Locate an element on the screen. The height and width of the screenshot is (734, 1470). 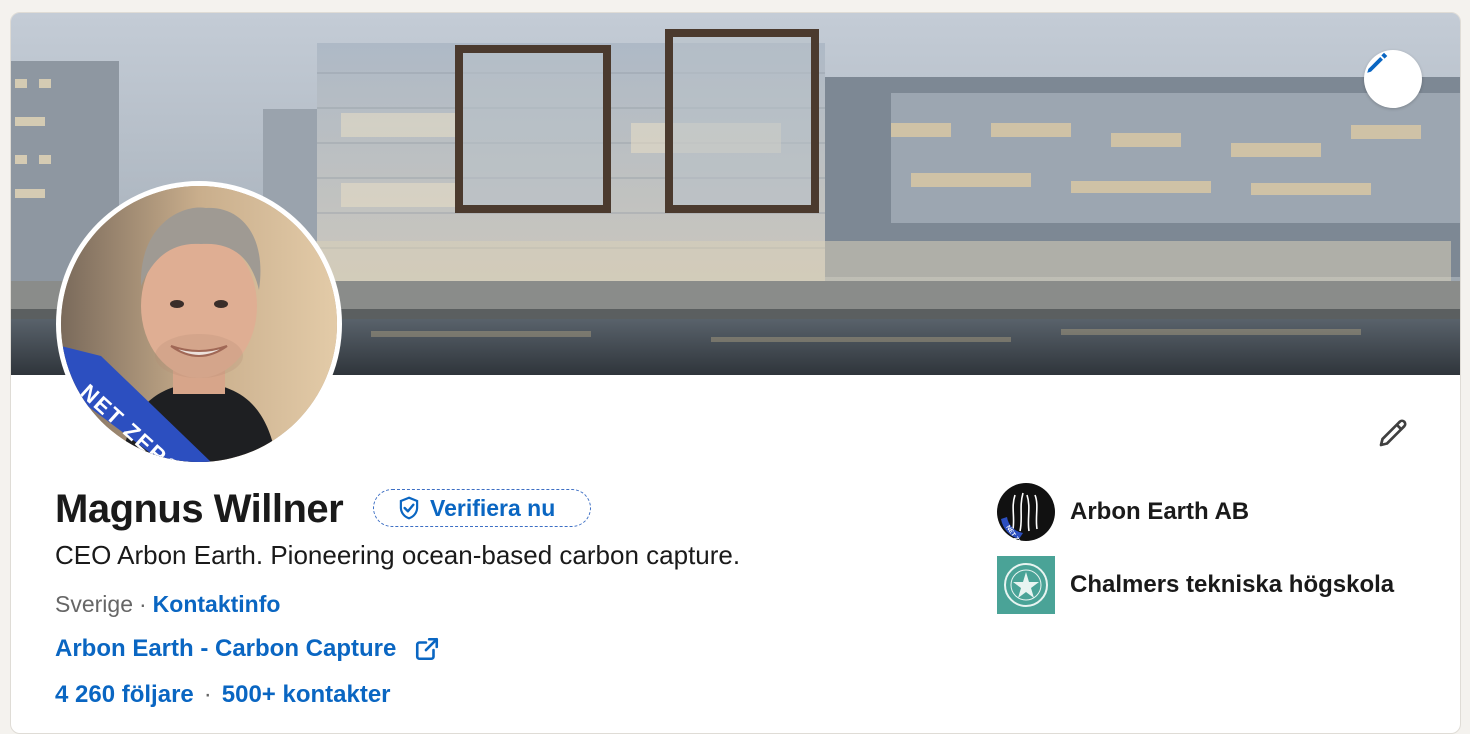
location-text: Sverige is located at coordinates (94, 604).